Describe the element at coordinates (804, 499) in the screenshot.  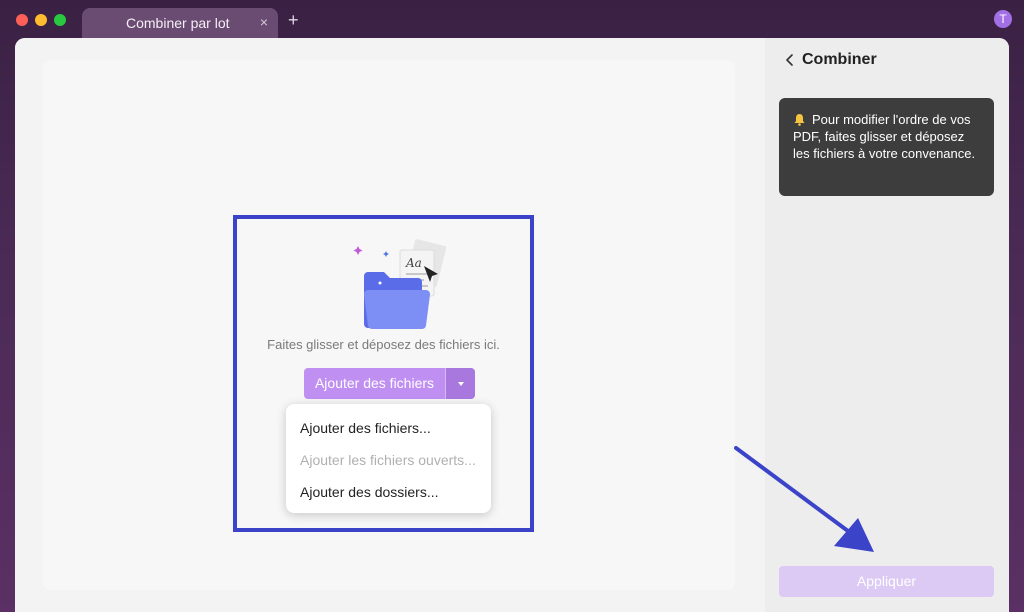
I see `annotation-arrow-icon` at that location.